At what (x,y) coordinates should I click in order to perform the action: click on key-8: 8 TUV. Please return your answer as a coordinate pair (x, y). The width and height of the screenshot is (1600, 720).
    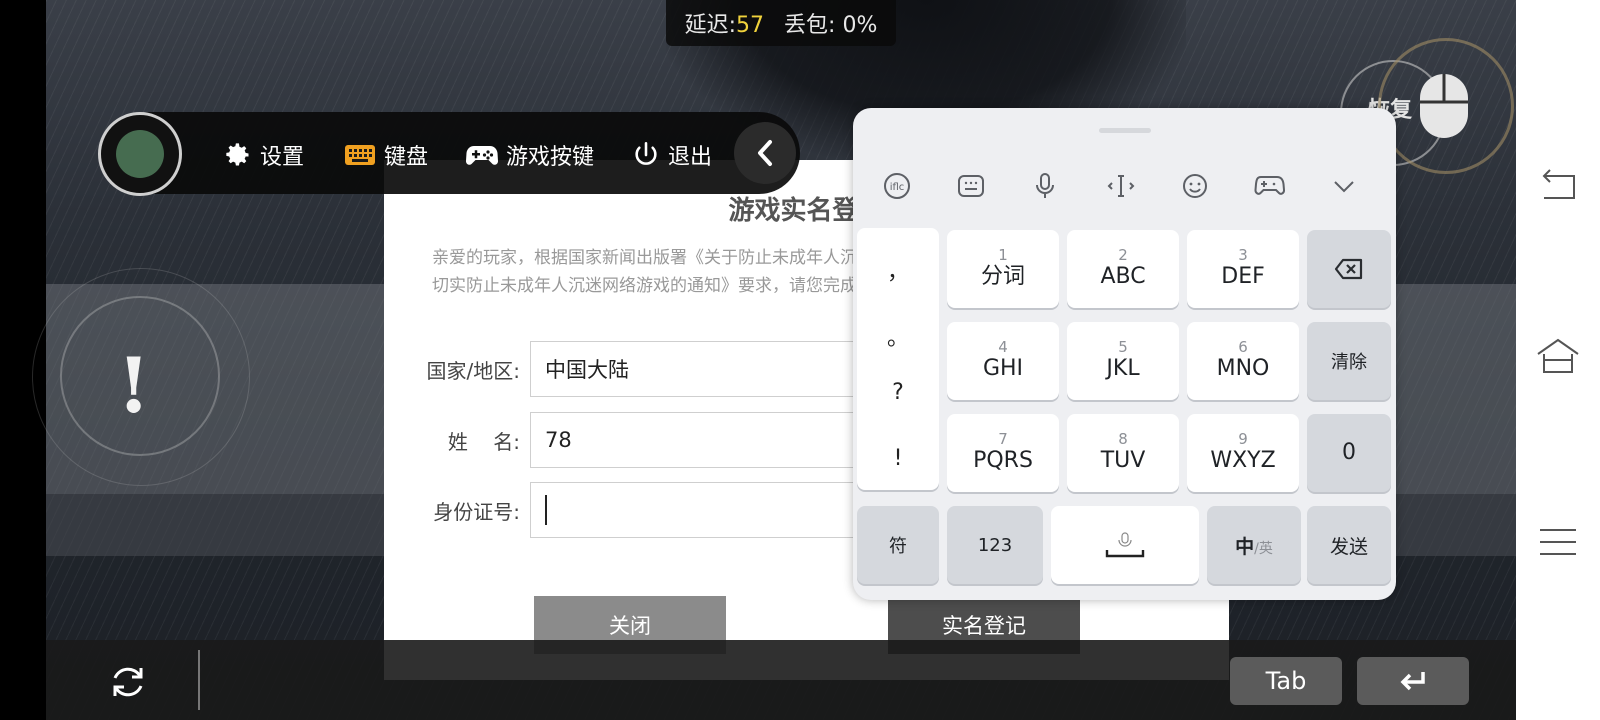
    Looking at the image, I should click on (1123, 453).